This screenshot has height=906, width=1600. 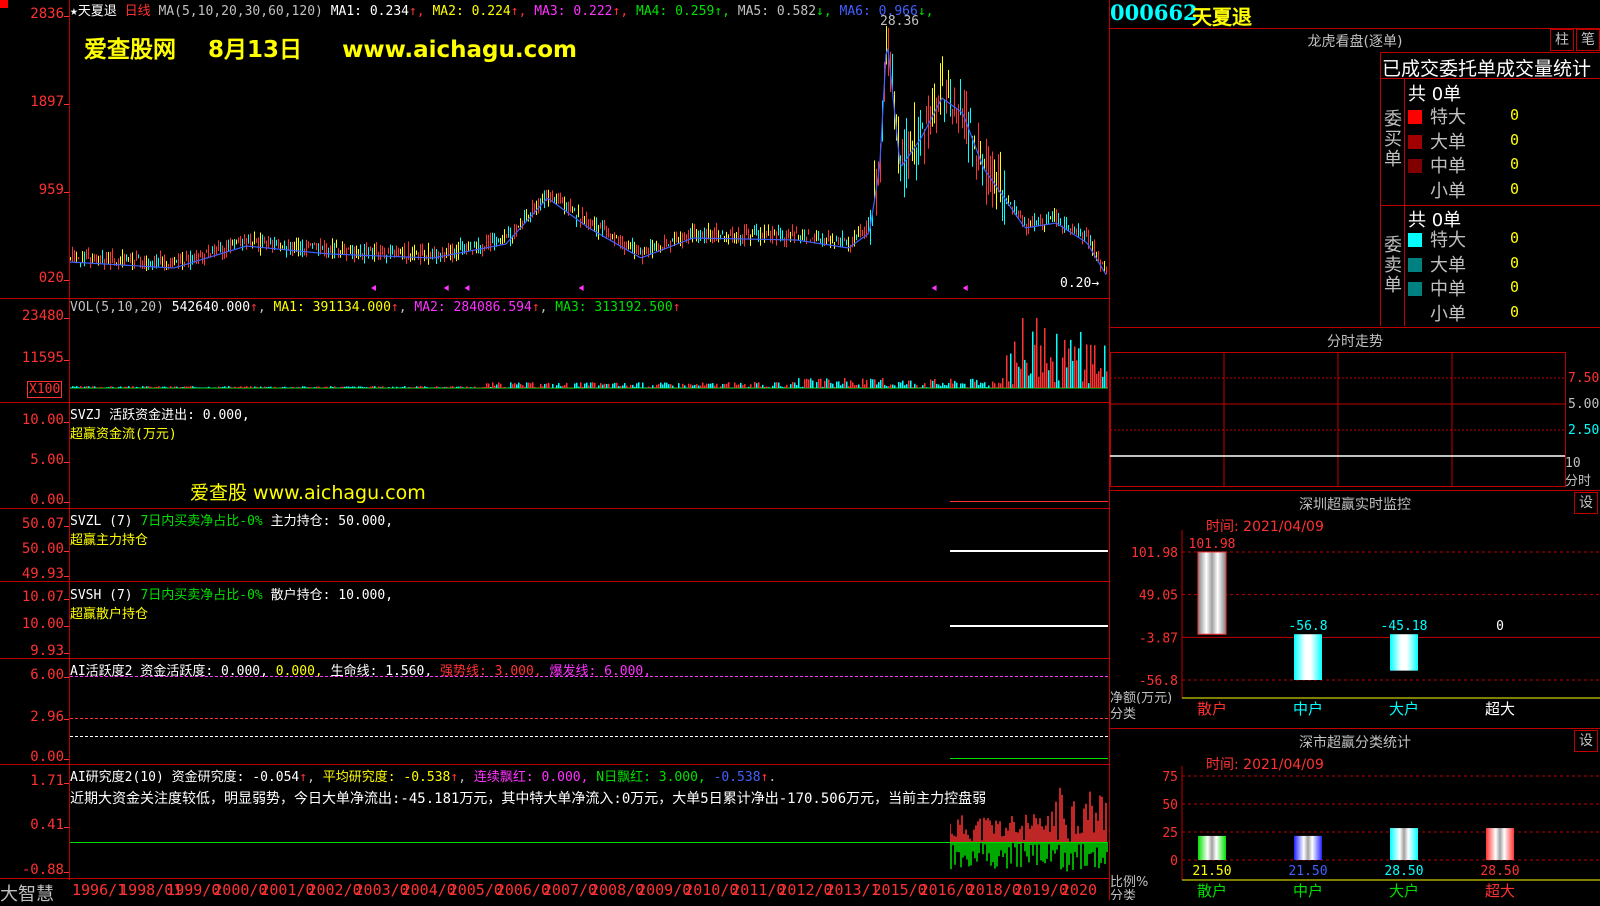 What do you see at coordinates (32, 870) in the screenshot?
I see `ai-research-axis-label: -0.88` at bounding box center [32, 870].